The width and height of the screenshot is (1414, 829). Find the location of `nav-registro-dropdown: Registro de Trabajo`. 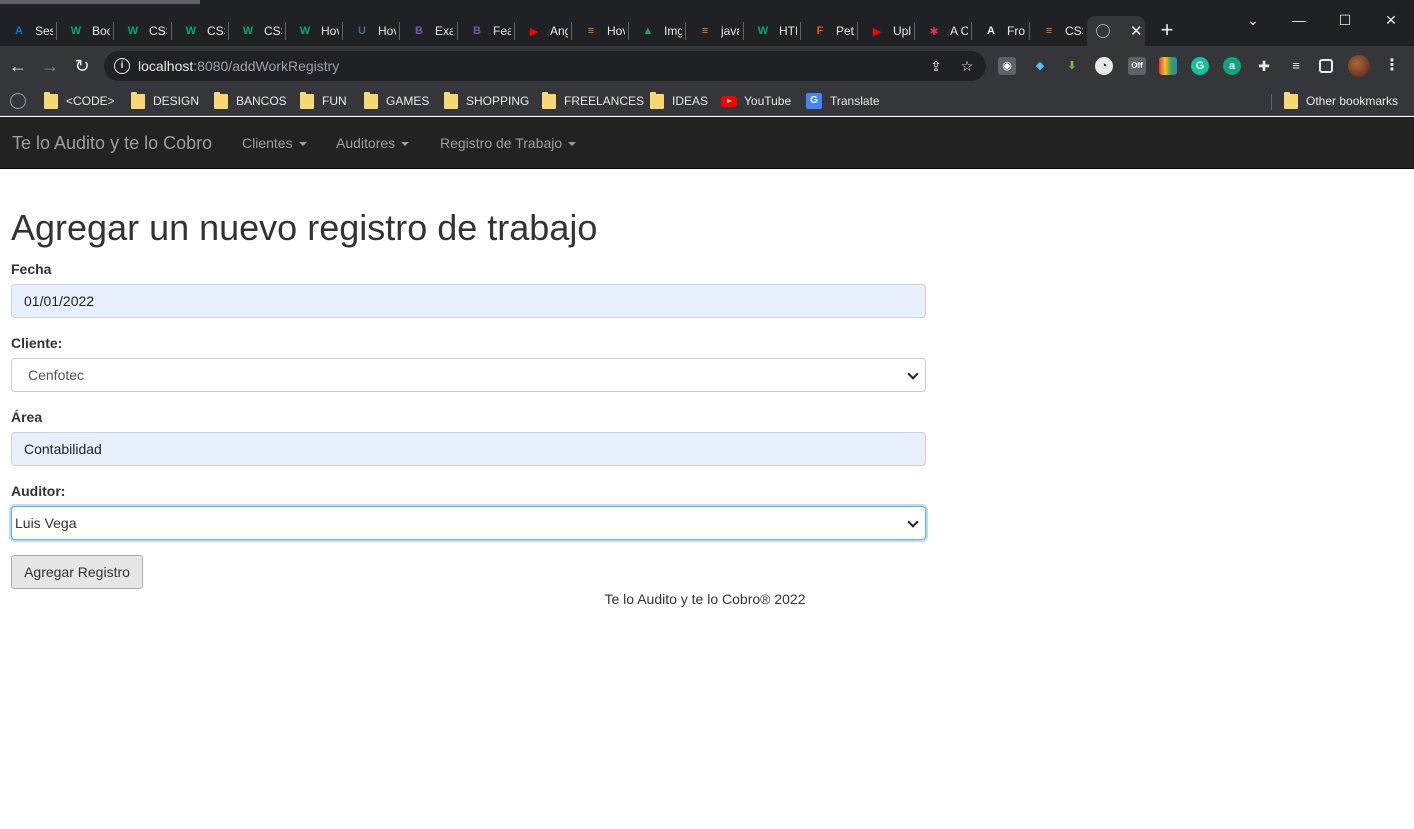

nav-registro-dropdown: Registro de Trabajo is located at coordinates (508, 143).